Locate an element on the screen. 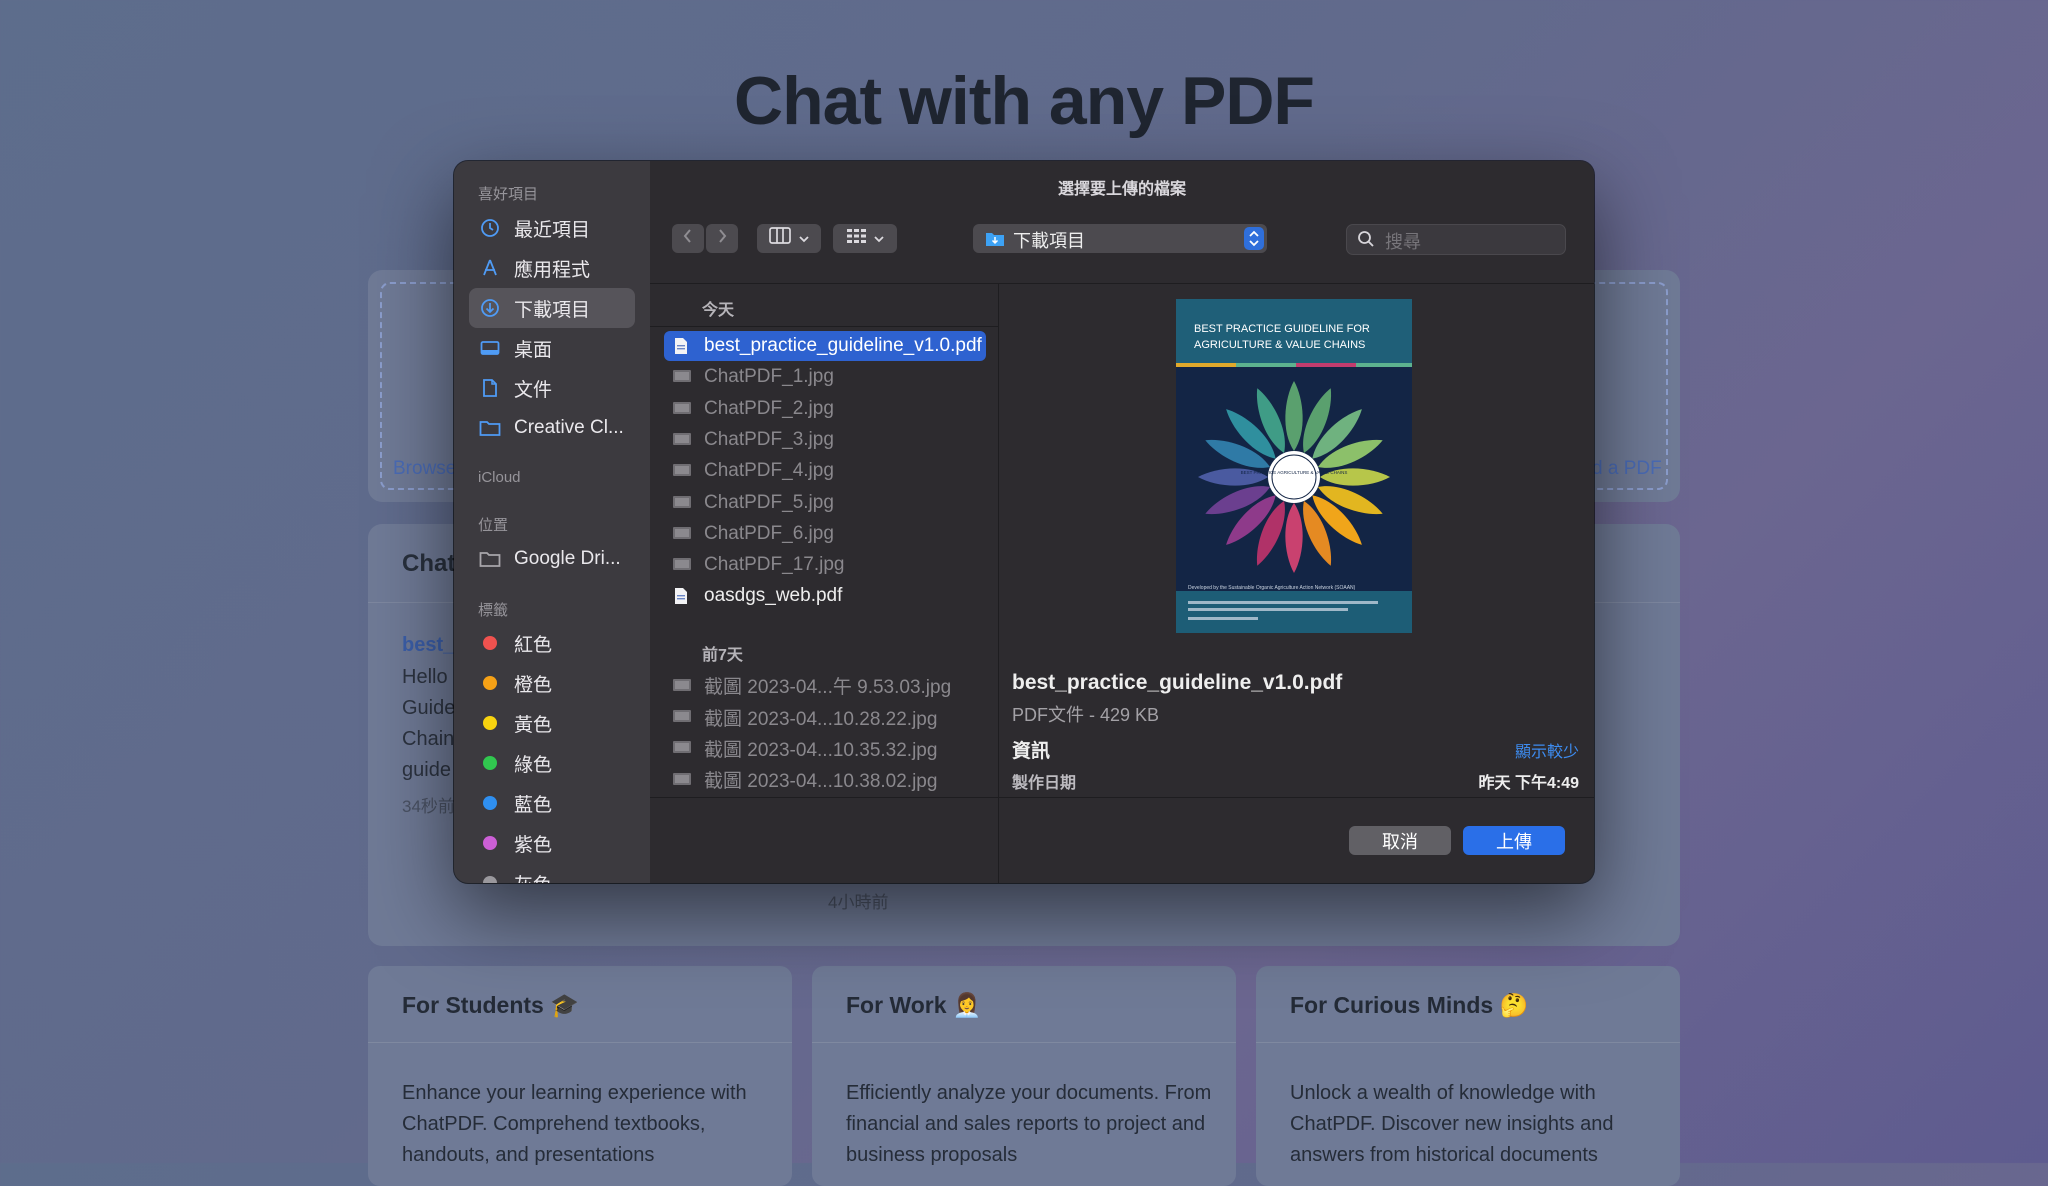 This screenshot has height=1186, width=2048. clock-icon is located at coordinates (490, 228).